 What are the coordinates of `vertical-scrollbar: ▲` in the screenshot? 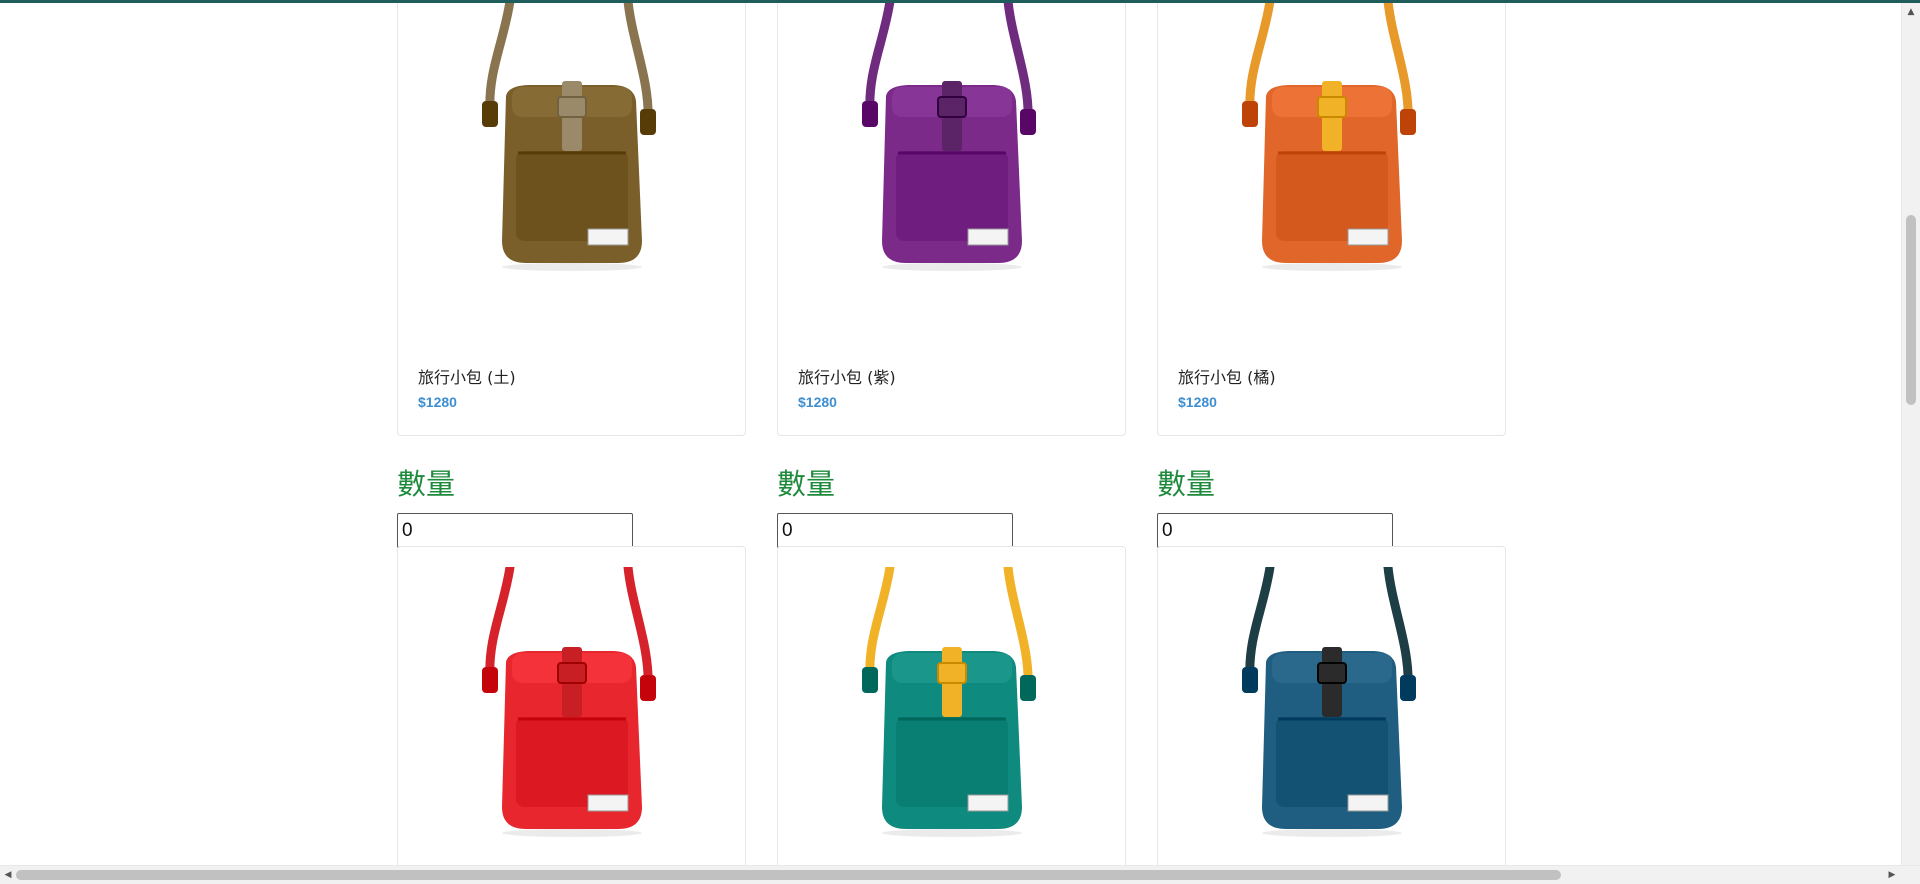 It's located at (1910, 434).